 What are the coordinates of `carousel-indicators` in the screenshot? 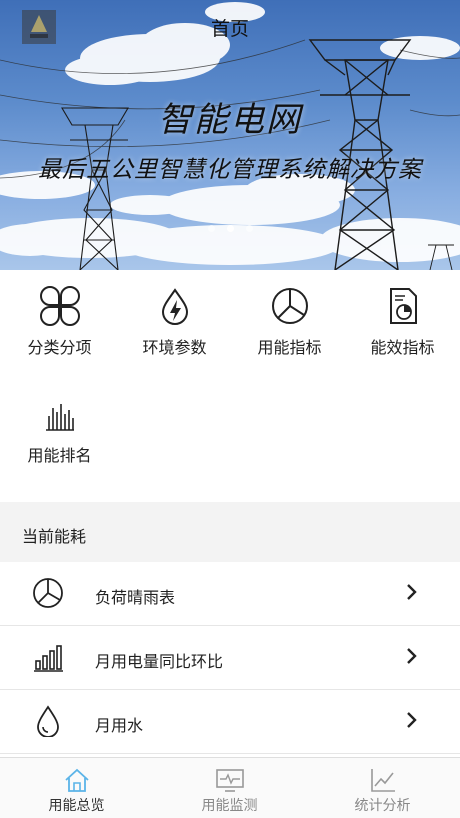 It's located at (230, 228).